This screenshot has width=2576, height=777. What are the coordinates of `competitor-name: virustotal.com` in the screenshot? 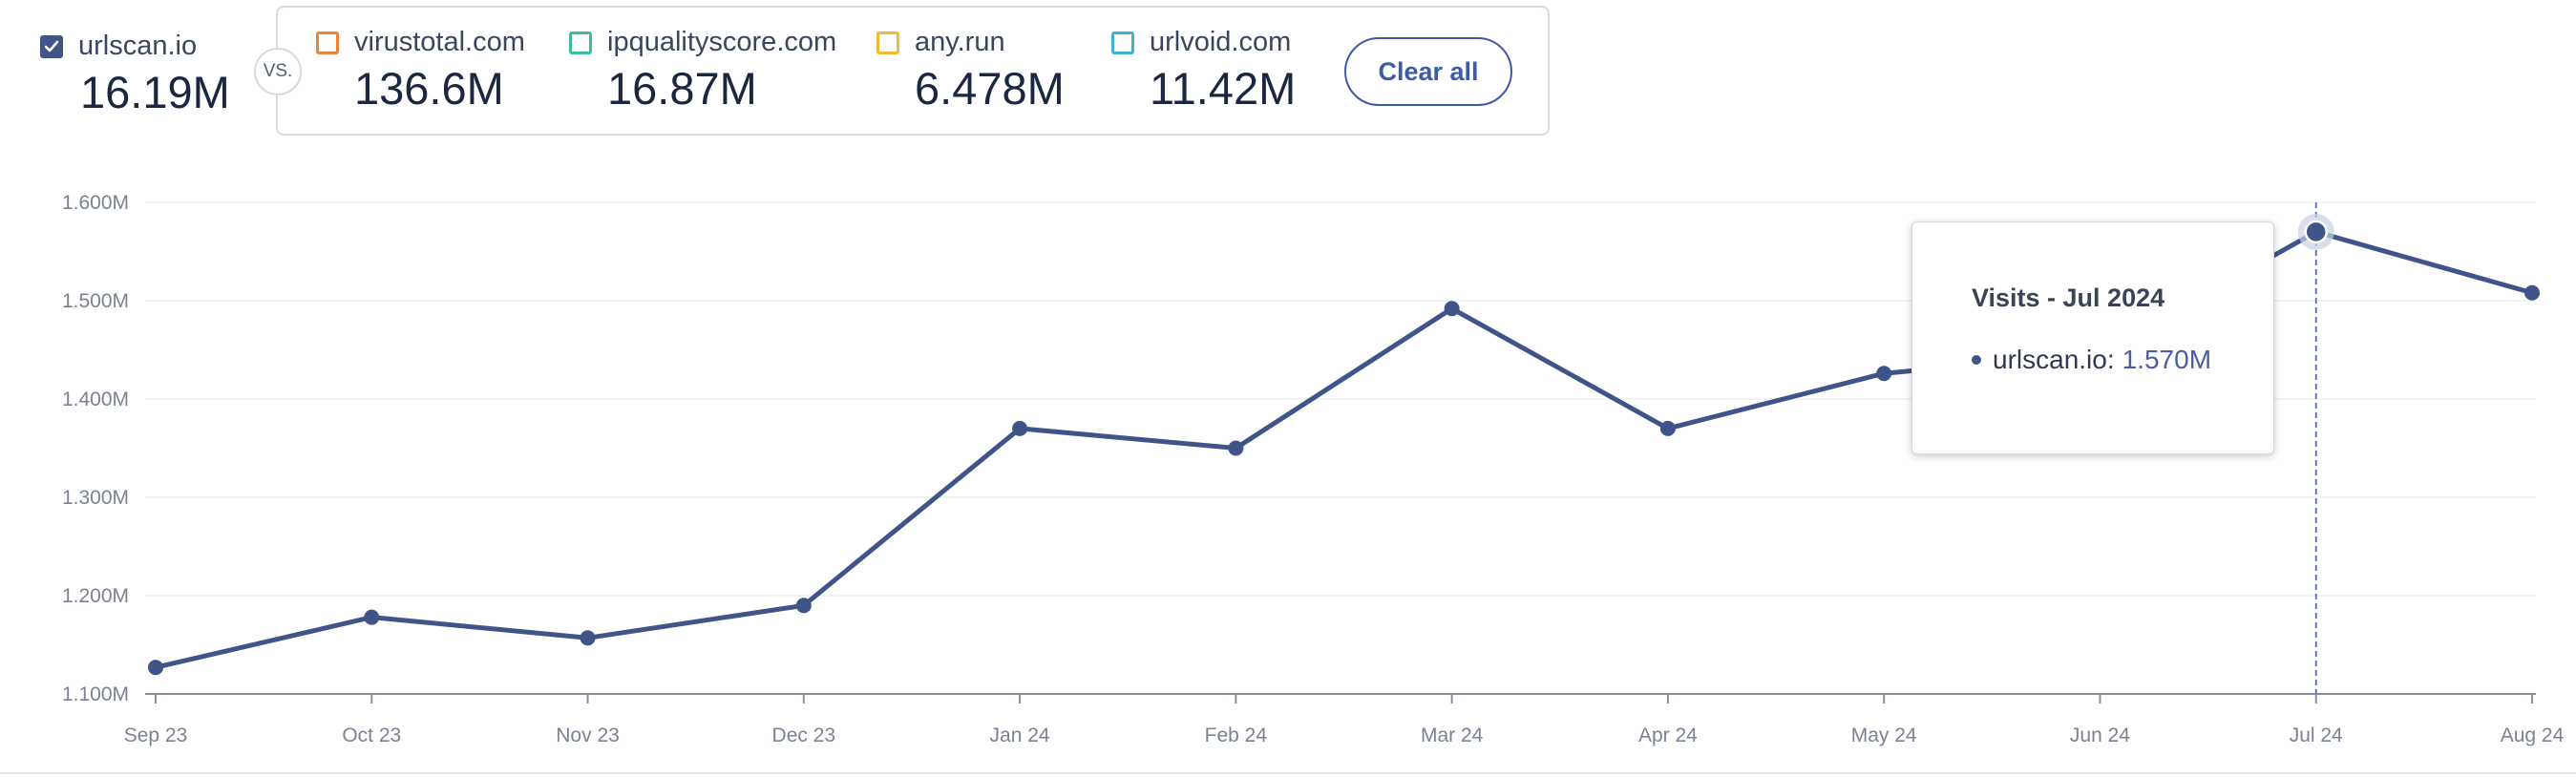 It's located at (439, 42).